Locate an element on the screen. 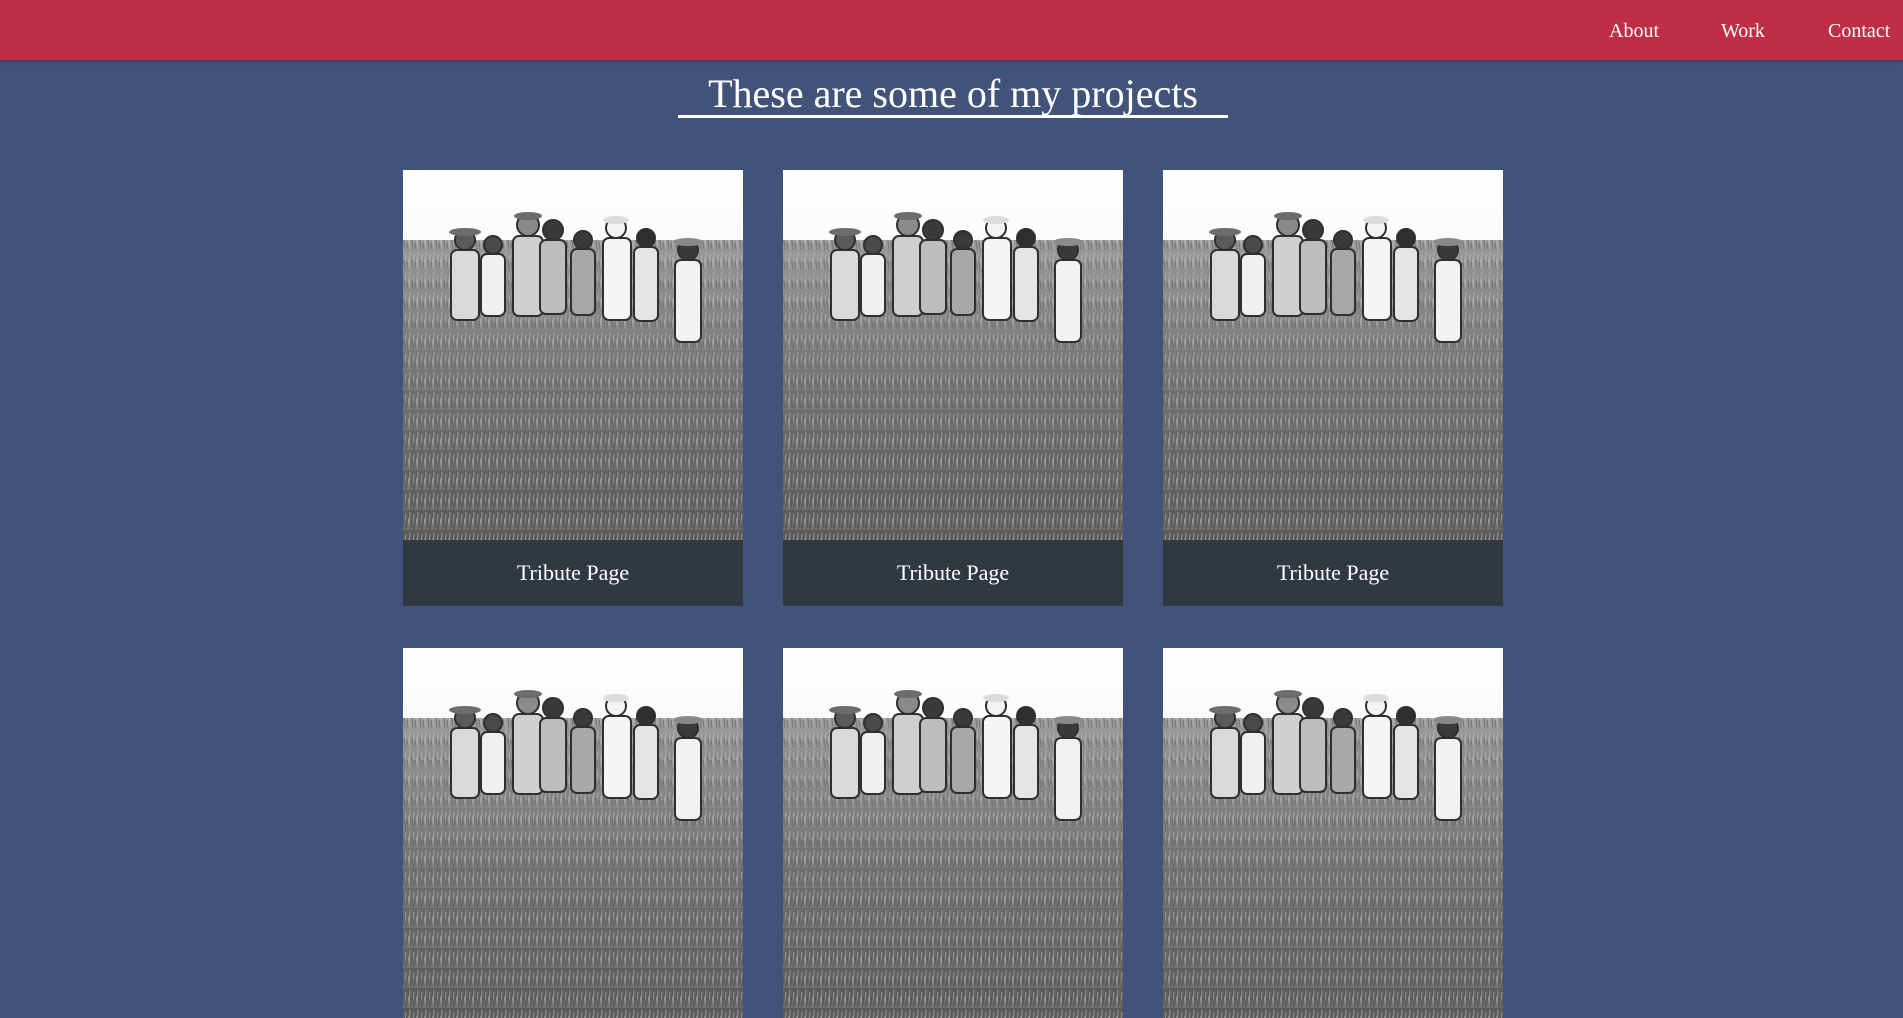 The width and height of the screenshot is (1903, 1018). projects-section-title: These are some of my projects is located at coordinates (953, 92).